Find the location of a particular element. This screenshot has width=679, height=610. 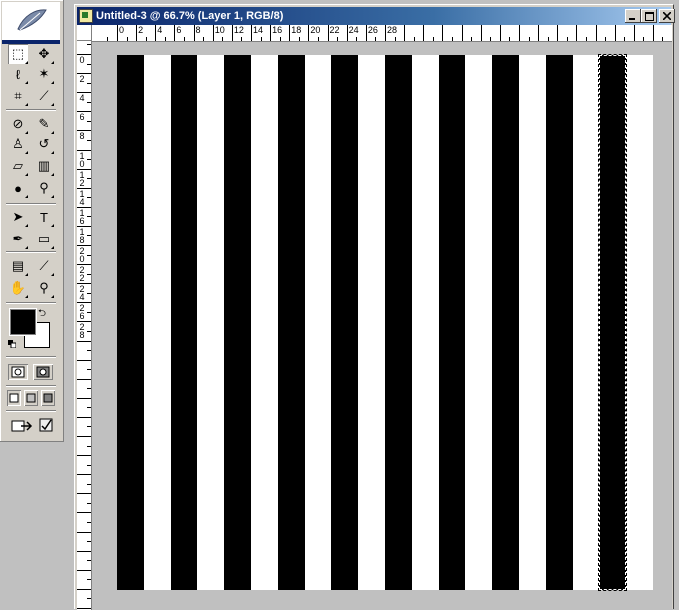

magic-wand-icon: ✶ is located at coordinates (44, 73).